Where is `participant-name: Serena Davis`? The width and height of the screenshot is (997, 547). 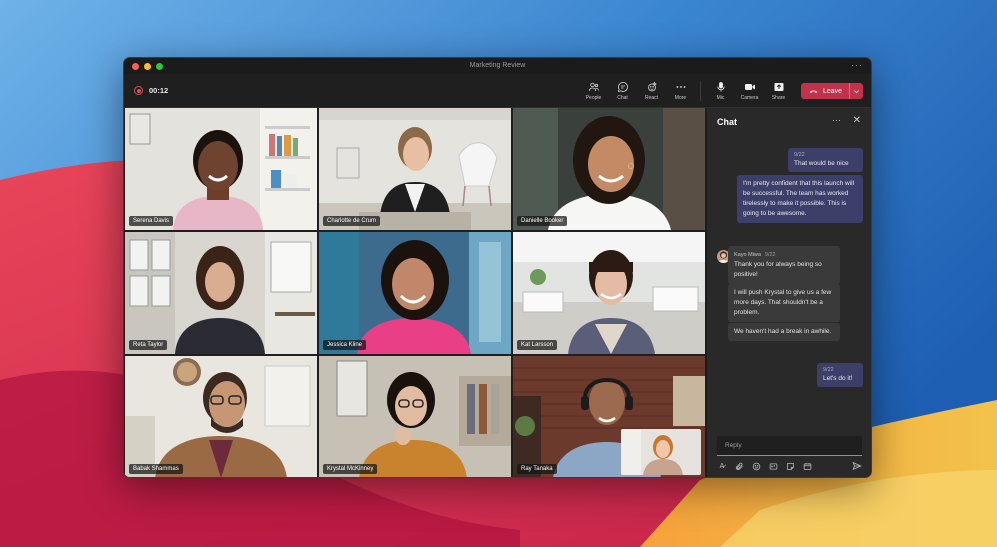
participant-name: Serena Davis is located at coordinates (151, 221).